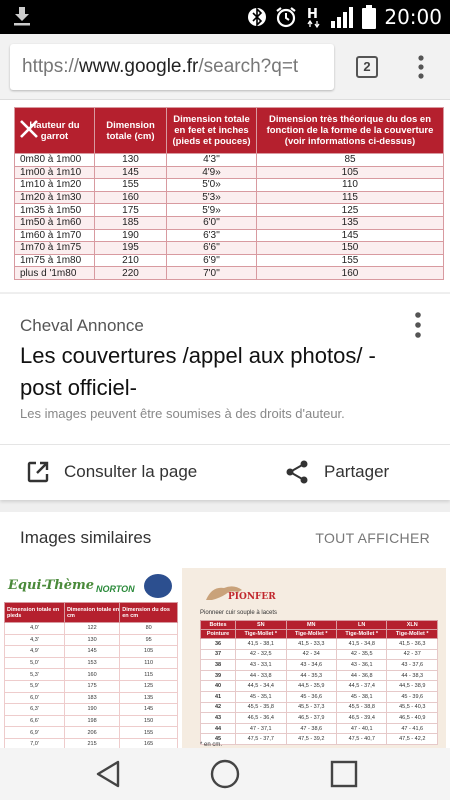 The image size is (450, 800). I want to click on pionfer-brand: PIONFER, so click(252, 597).